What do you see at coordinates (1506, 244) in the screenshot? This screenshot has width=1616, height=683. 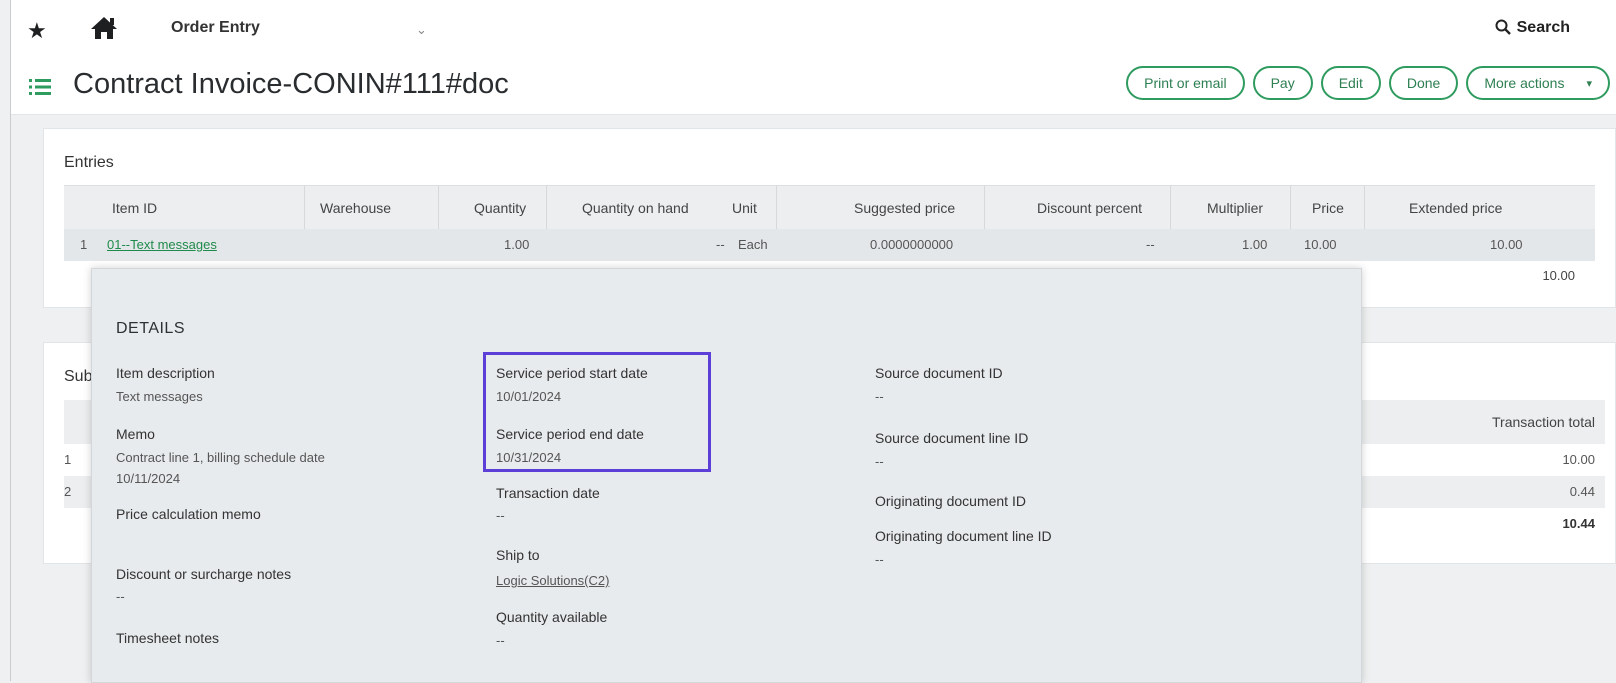 I see `extended-price-cell: 10.00` at bounding box center [1506, 244].